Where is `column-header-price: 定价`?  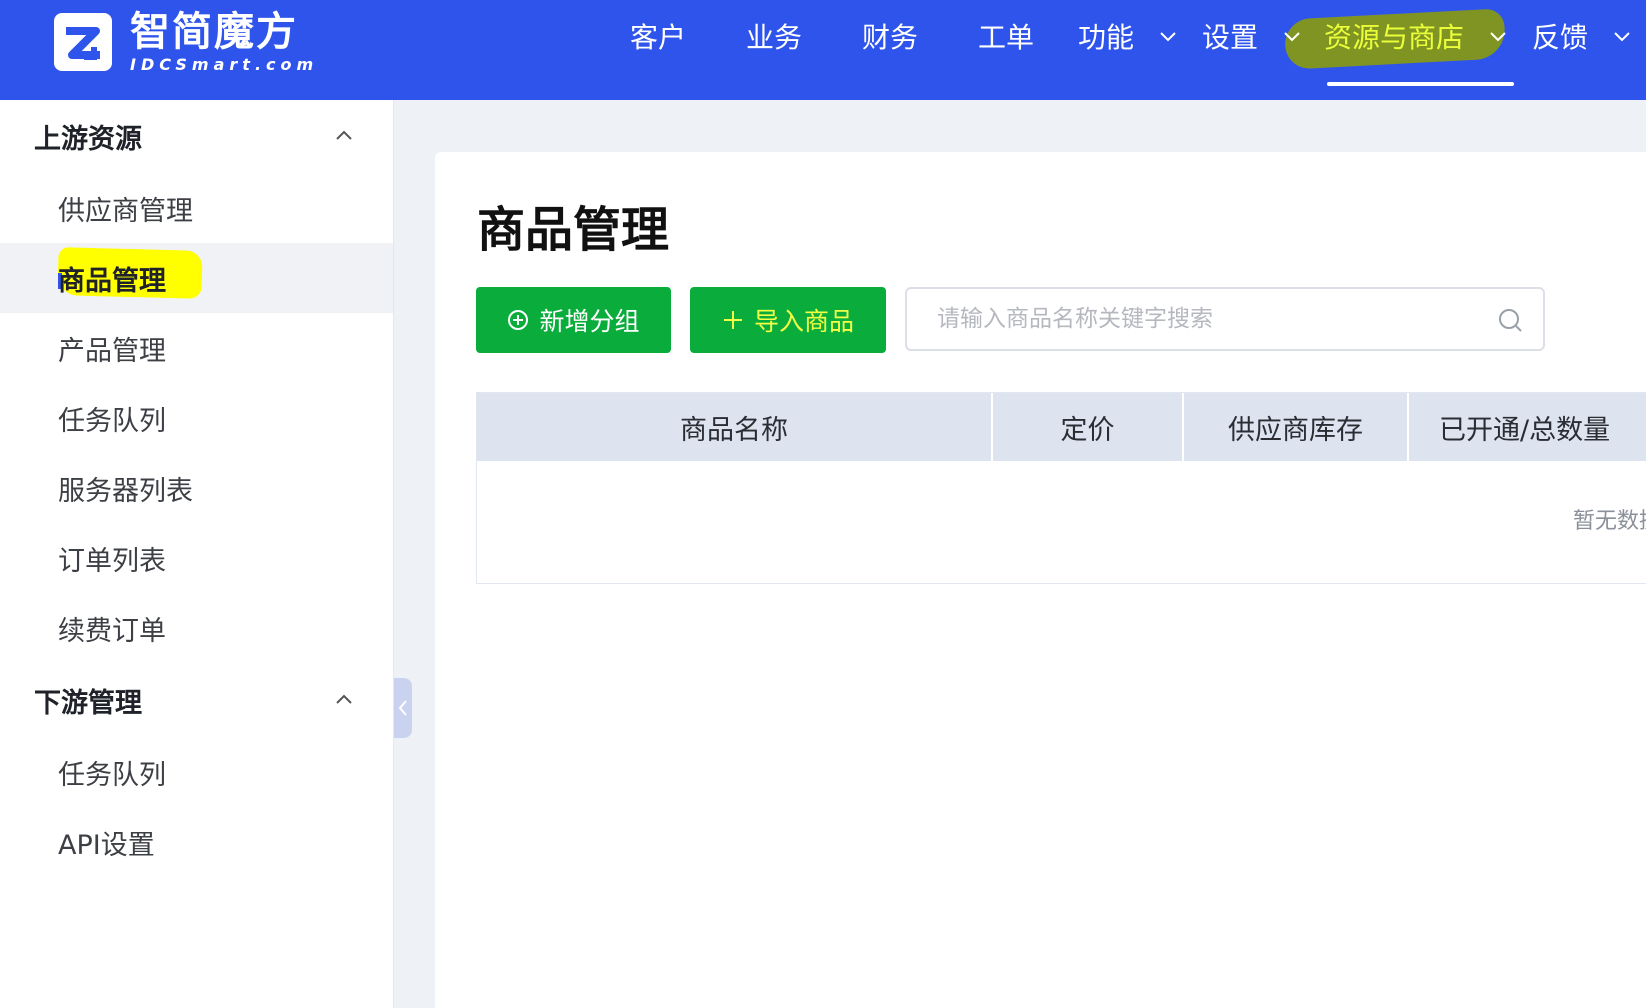 column-header-price: 定价 is located at coordinates (1088, 427).